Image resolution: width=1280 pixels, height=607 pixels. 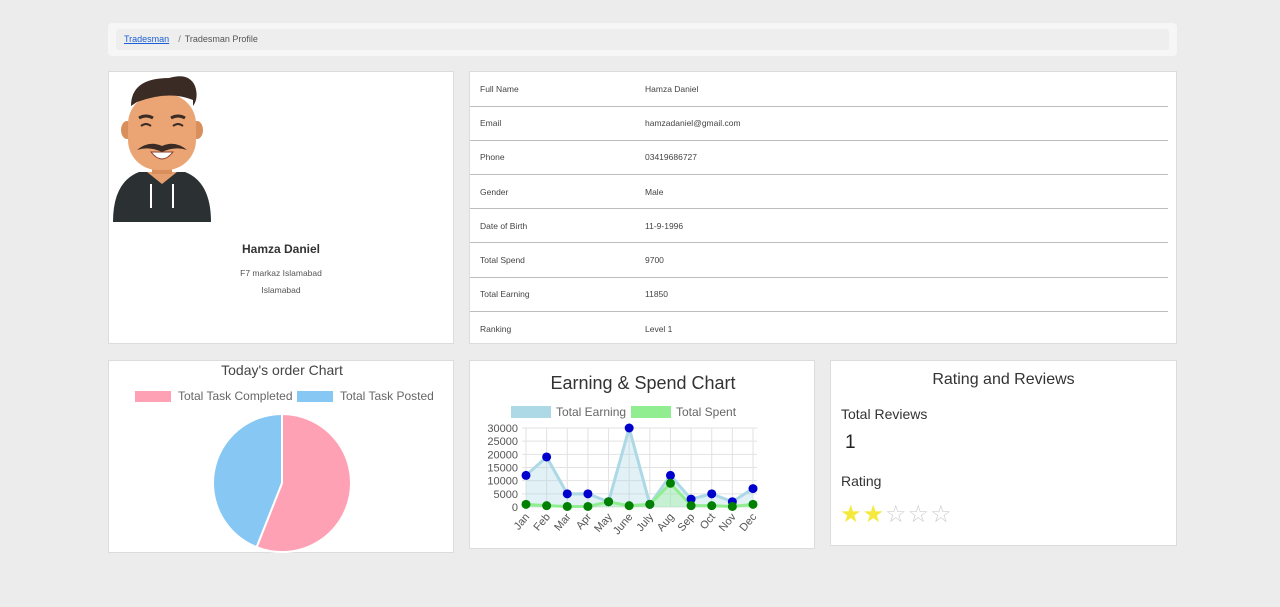 I want to click on detail-row-date-of-birth: Date of Birth 11-9-1996, so click(x=819, y=226).